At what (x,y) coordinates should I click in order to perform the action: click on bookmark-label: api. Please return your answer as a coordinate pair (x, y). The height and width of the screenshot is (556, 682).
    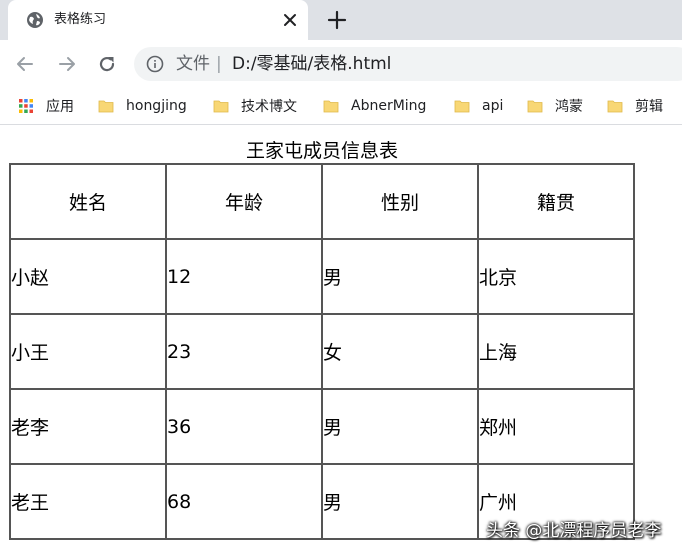
    Looking at the image, I should click on (493, 106).